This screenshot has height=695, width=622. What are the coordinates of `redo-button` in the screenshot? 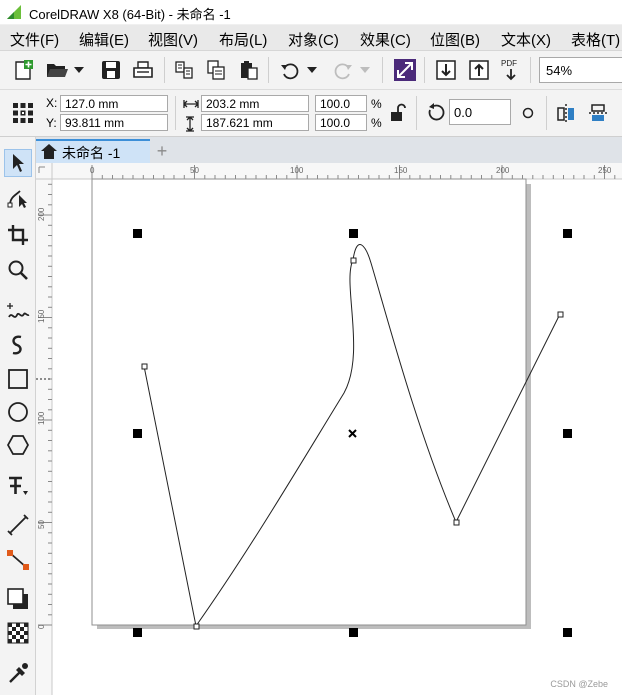 It's located at (343, 70).